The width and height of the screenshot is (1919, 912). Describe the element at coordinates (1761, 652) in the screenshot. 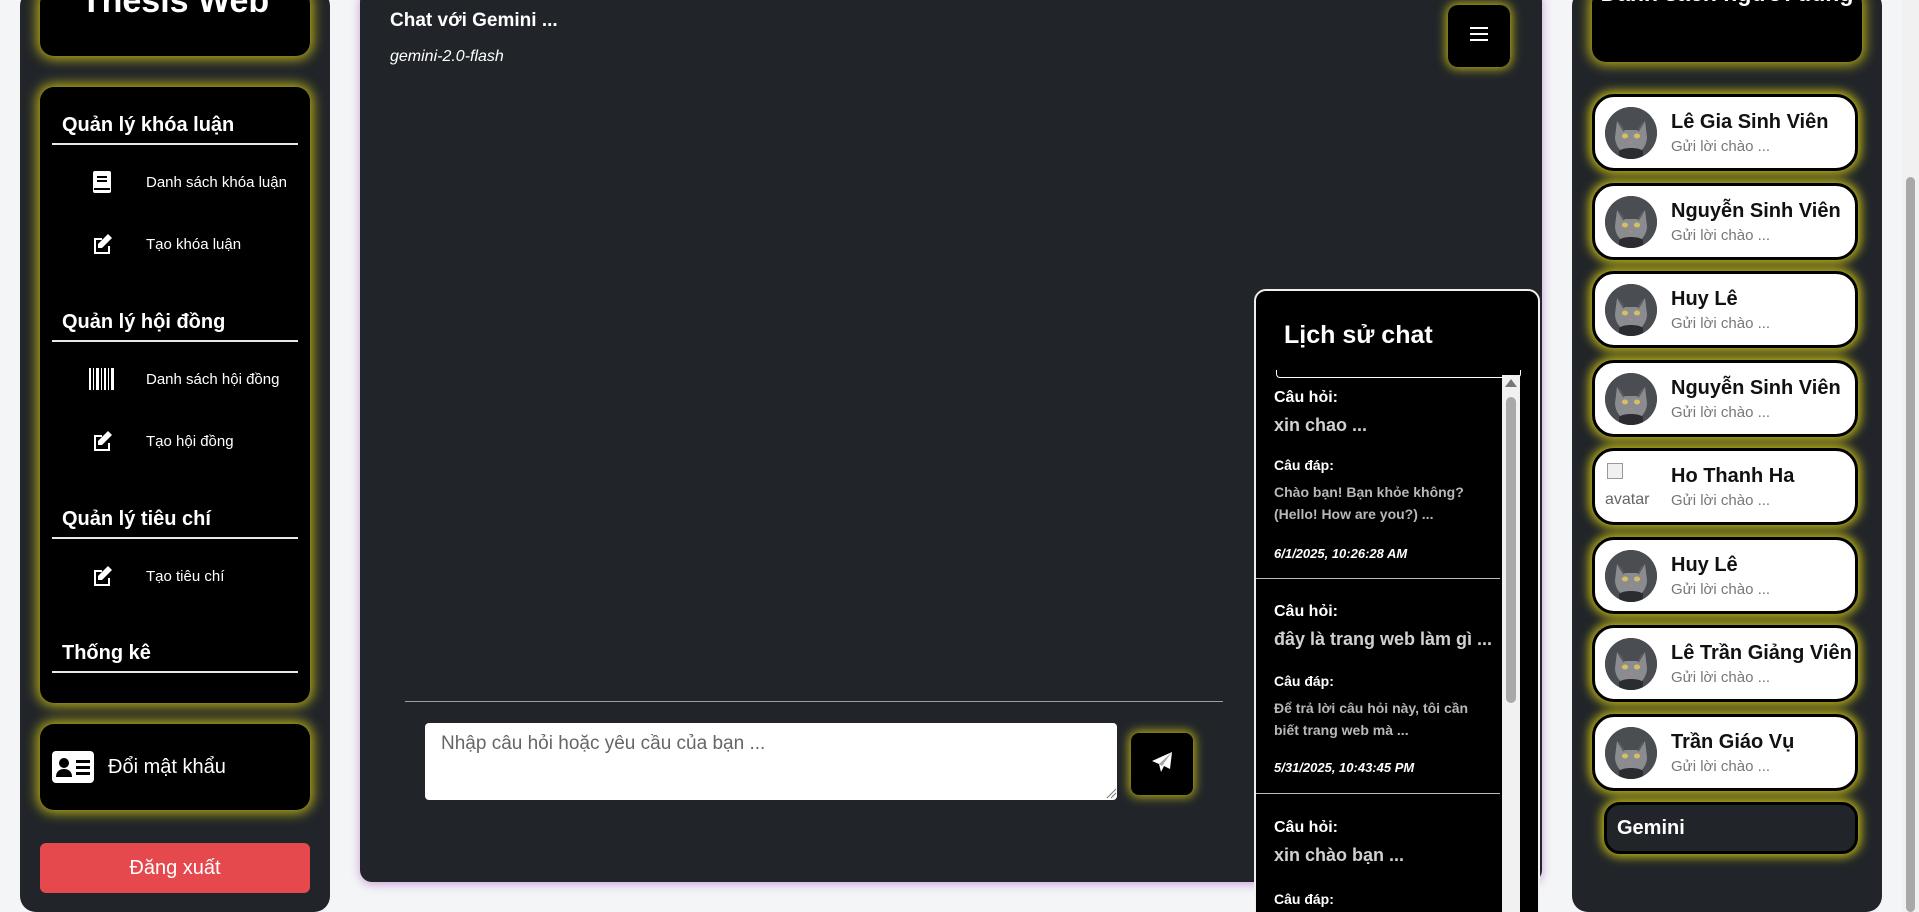

I see `user-name: Lê Trần Giảng Viên` at that location.